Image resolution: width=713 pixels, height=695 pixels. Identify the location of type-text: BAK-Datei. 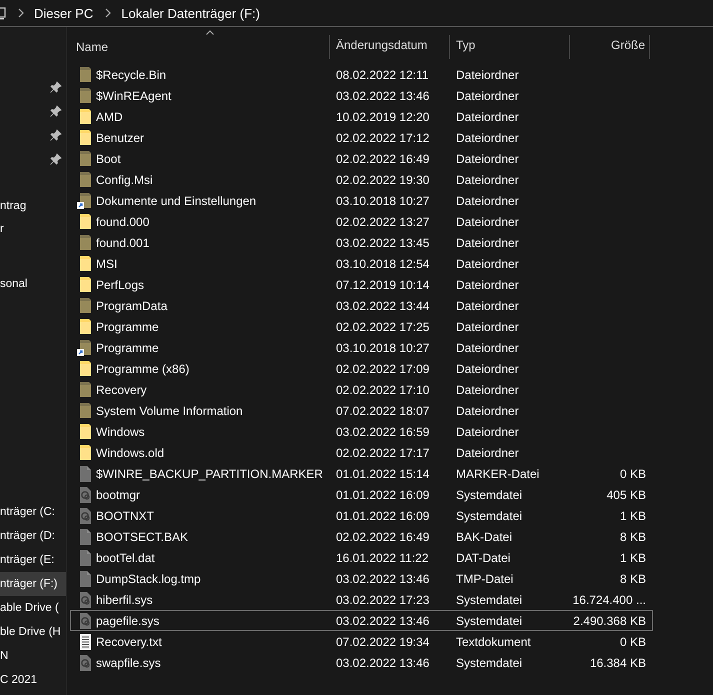
(484, 537).